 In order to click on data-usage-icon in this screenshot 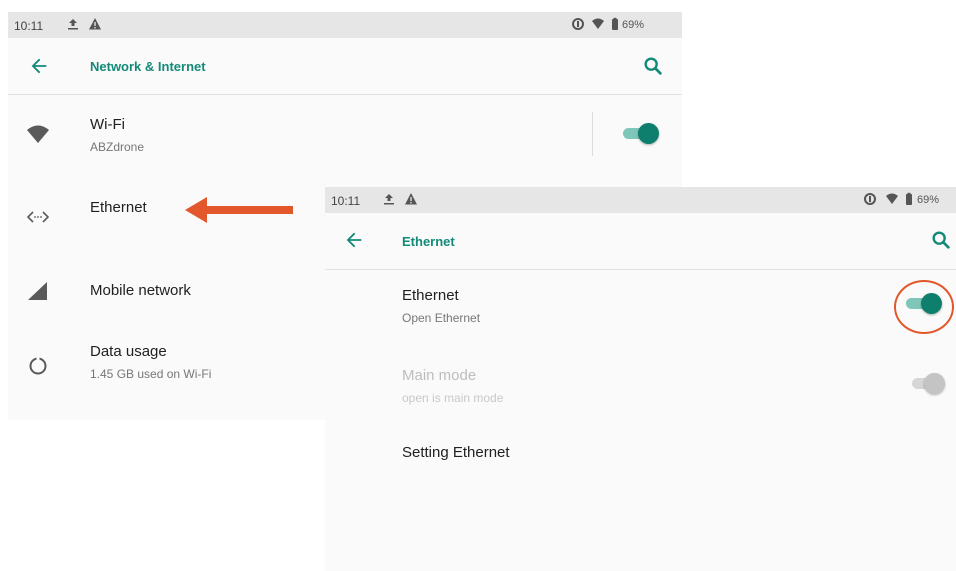, I will do `click(38, 365)`.